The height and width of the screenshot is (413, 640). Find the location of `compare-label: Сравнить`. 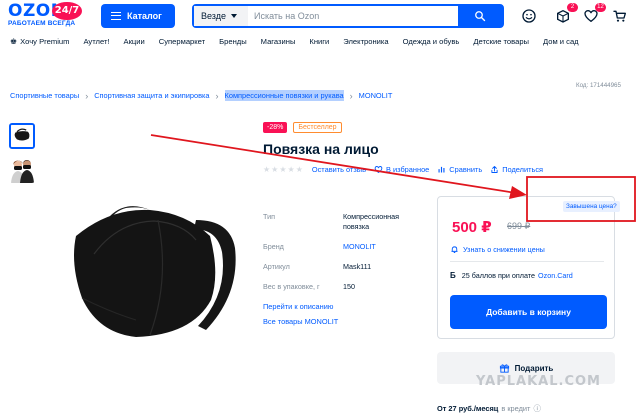

compare-label: Сравнить is located at coordinates (466, 169).